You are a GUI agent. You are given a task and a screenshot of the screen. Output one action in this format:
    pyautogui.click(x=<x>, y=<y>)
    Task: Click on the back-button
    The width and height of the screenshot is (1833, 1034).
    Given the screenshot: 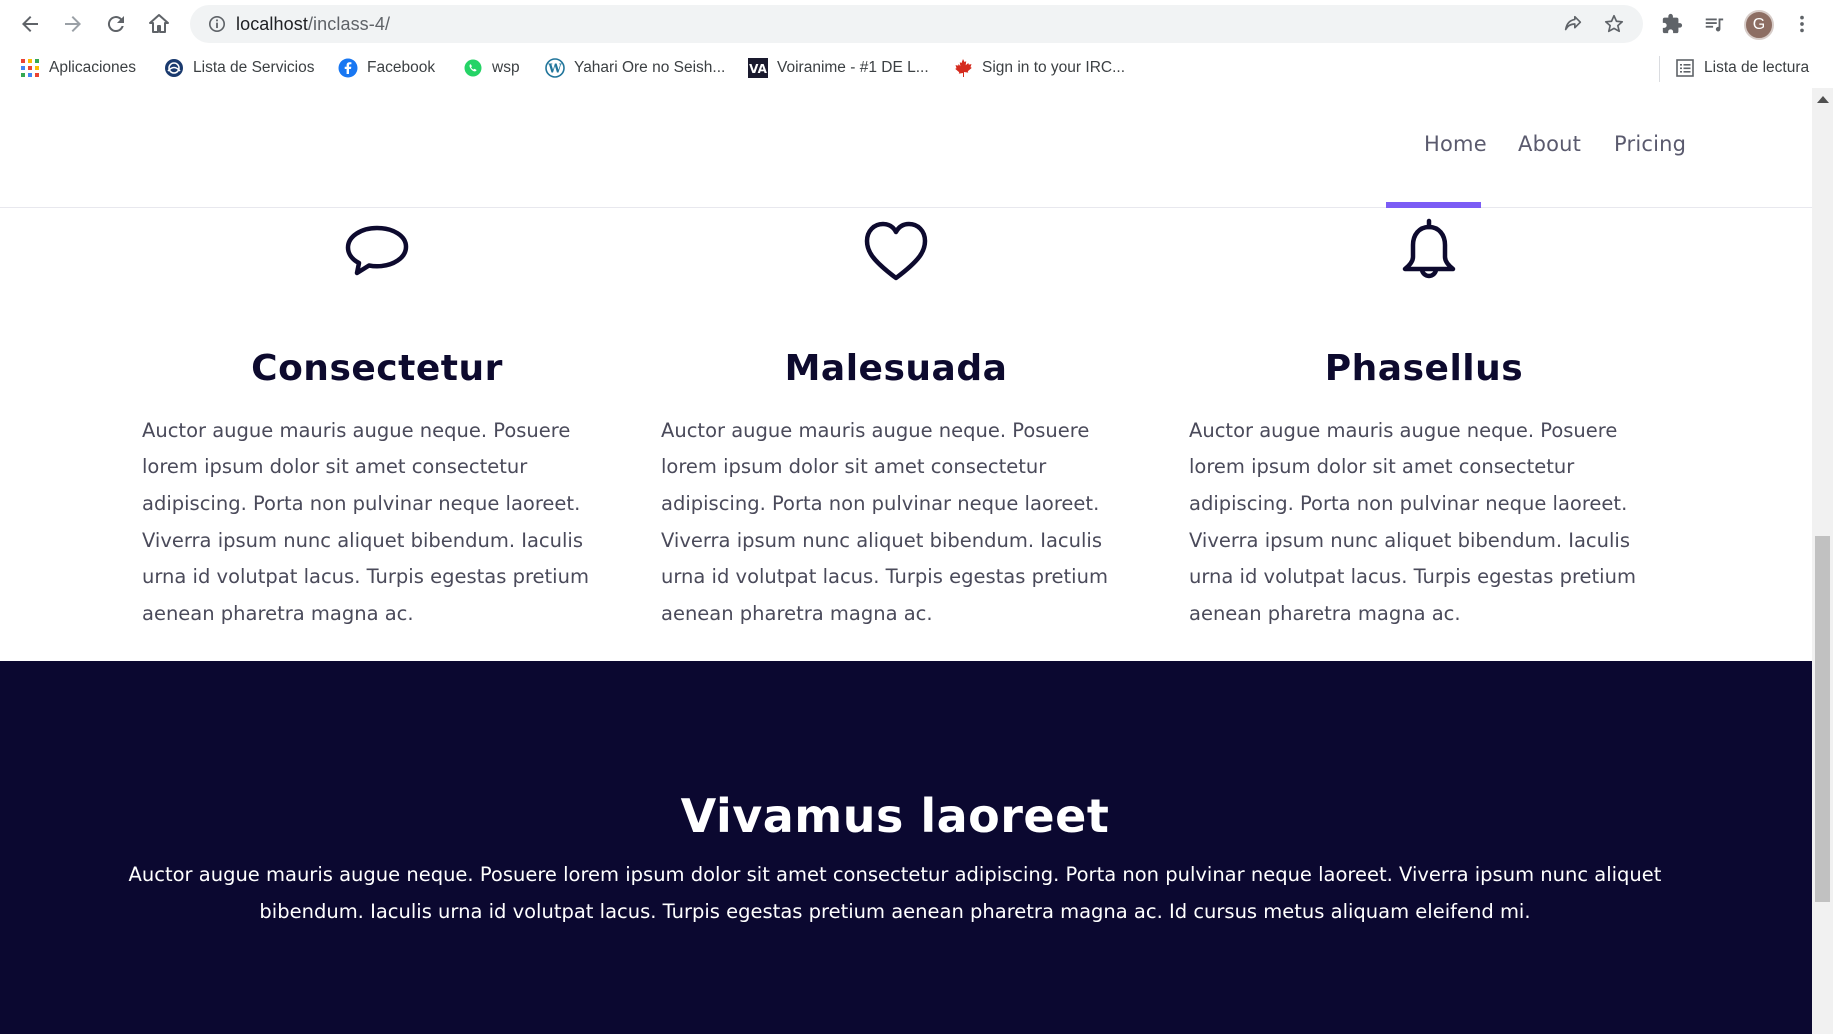 What is the action you would take?
    pyautogui.click(x=30, y=24)
    